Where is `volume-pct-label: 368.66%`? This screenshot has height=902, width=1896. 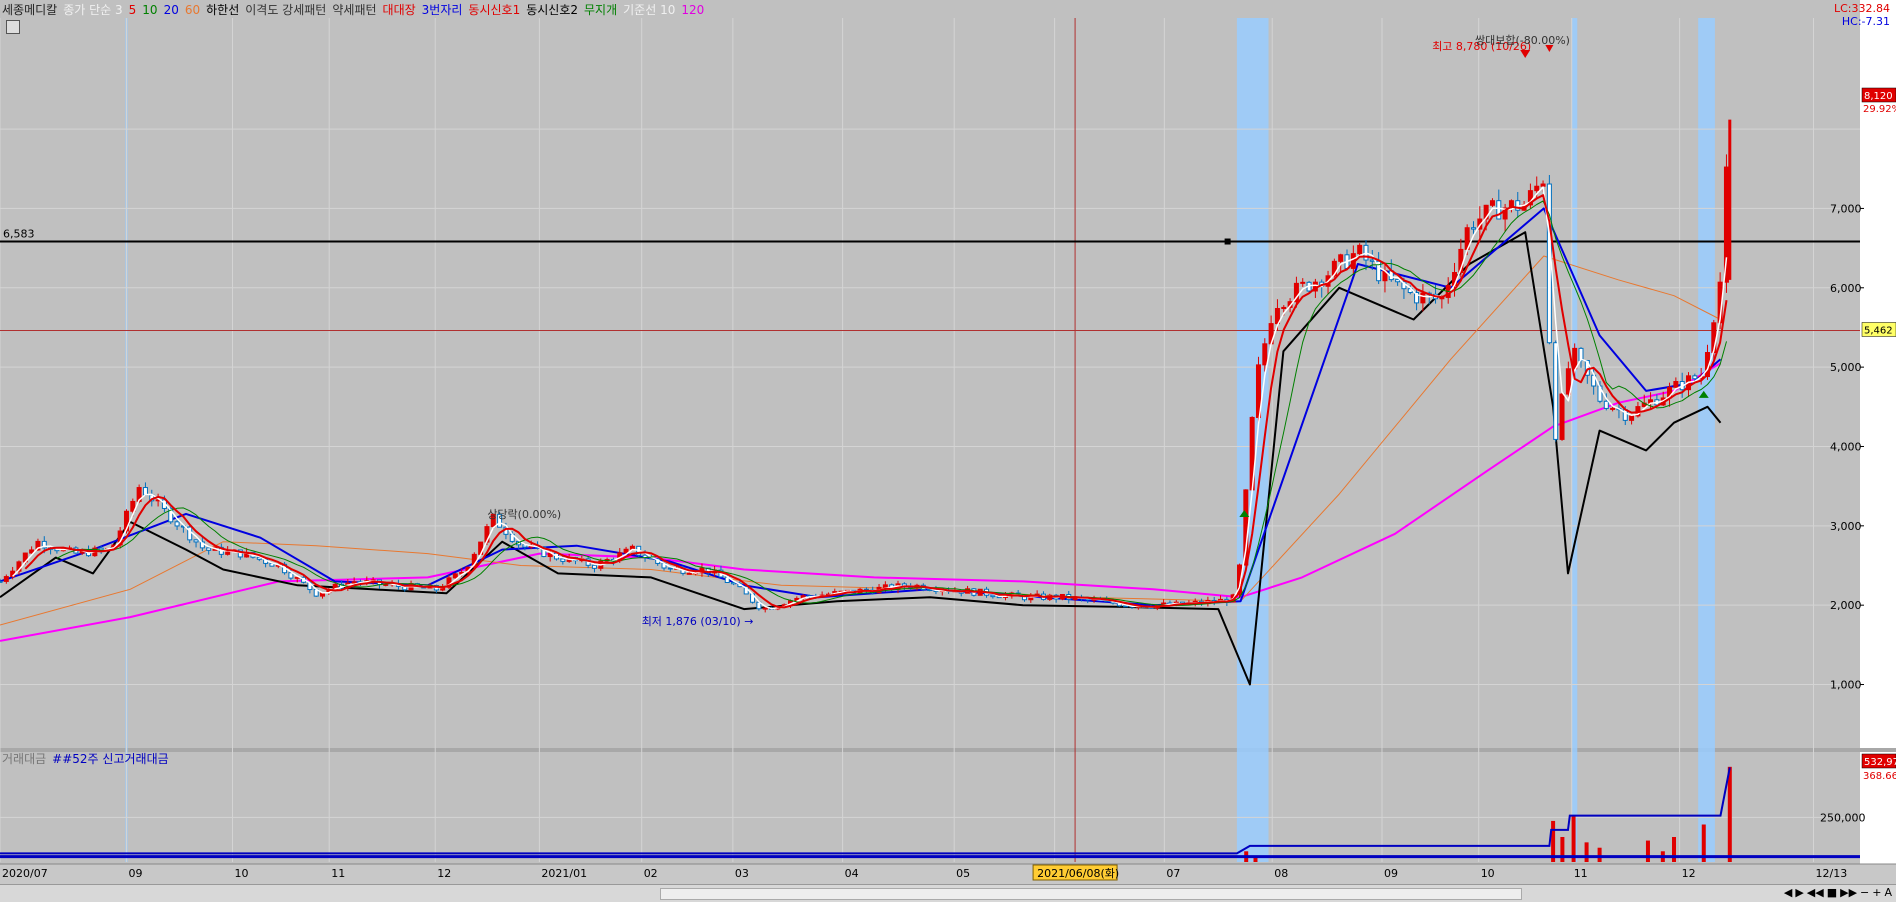 volume-pct-label: 368.66% is located at coordinates (1879, 776).